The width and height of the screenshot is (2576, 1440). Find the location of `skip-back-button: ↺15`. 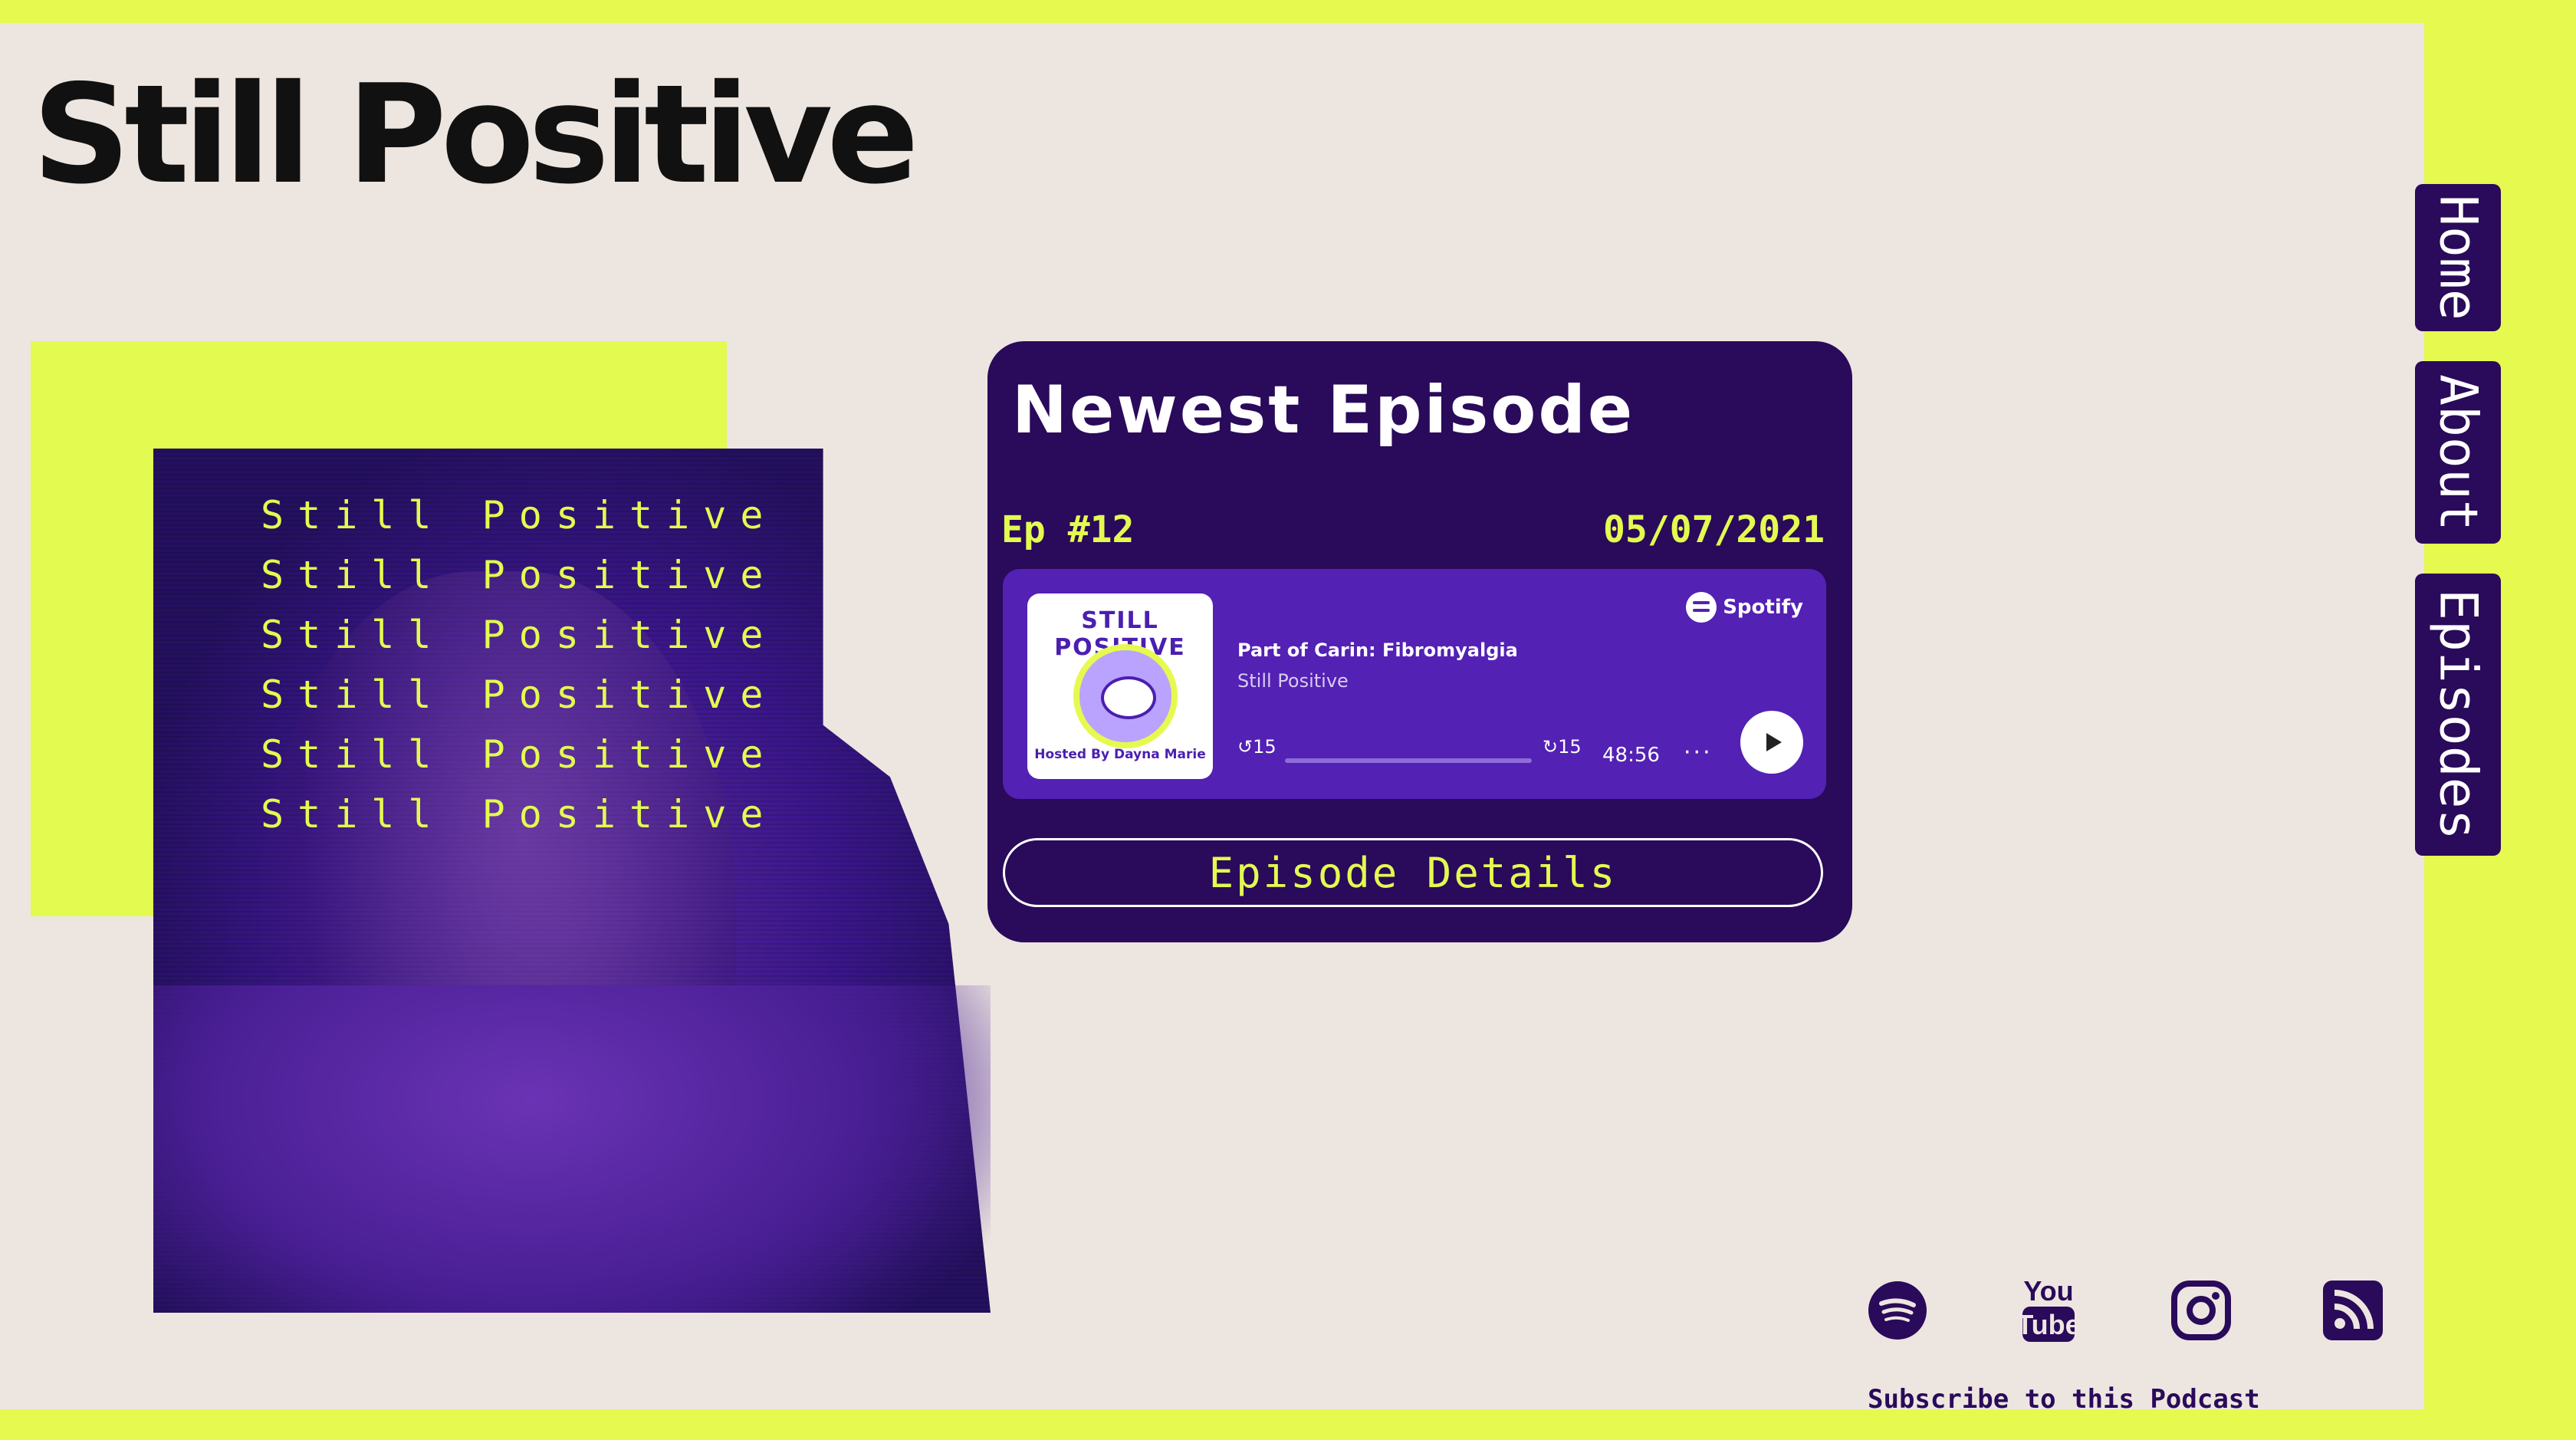

skip-back-button: ↺15 is located at coordinates (1257, 747).